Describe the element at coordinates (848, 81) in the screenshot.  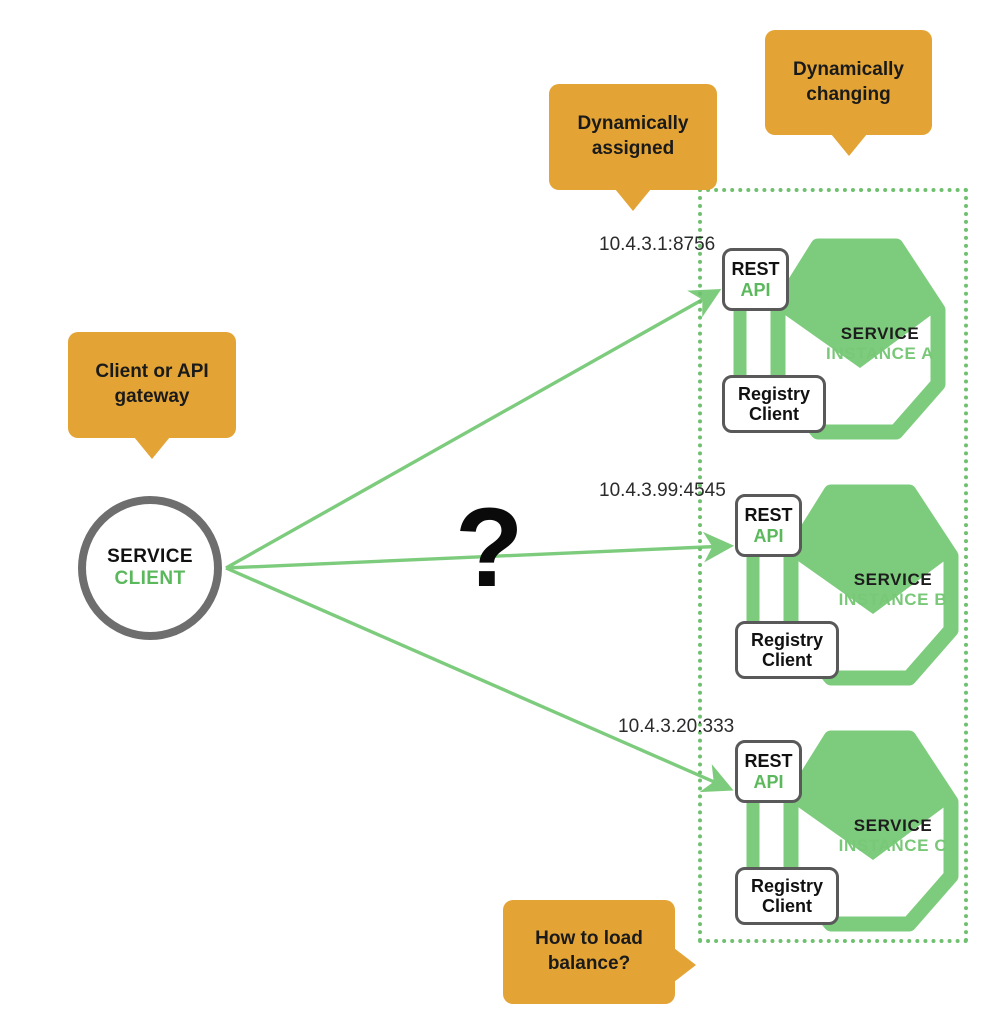
I see `callout-dynamically-changing-text: Dynamically changing` at that location.